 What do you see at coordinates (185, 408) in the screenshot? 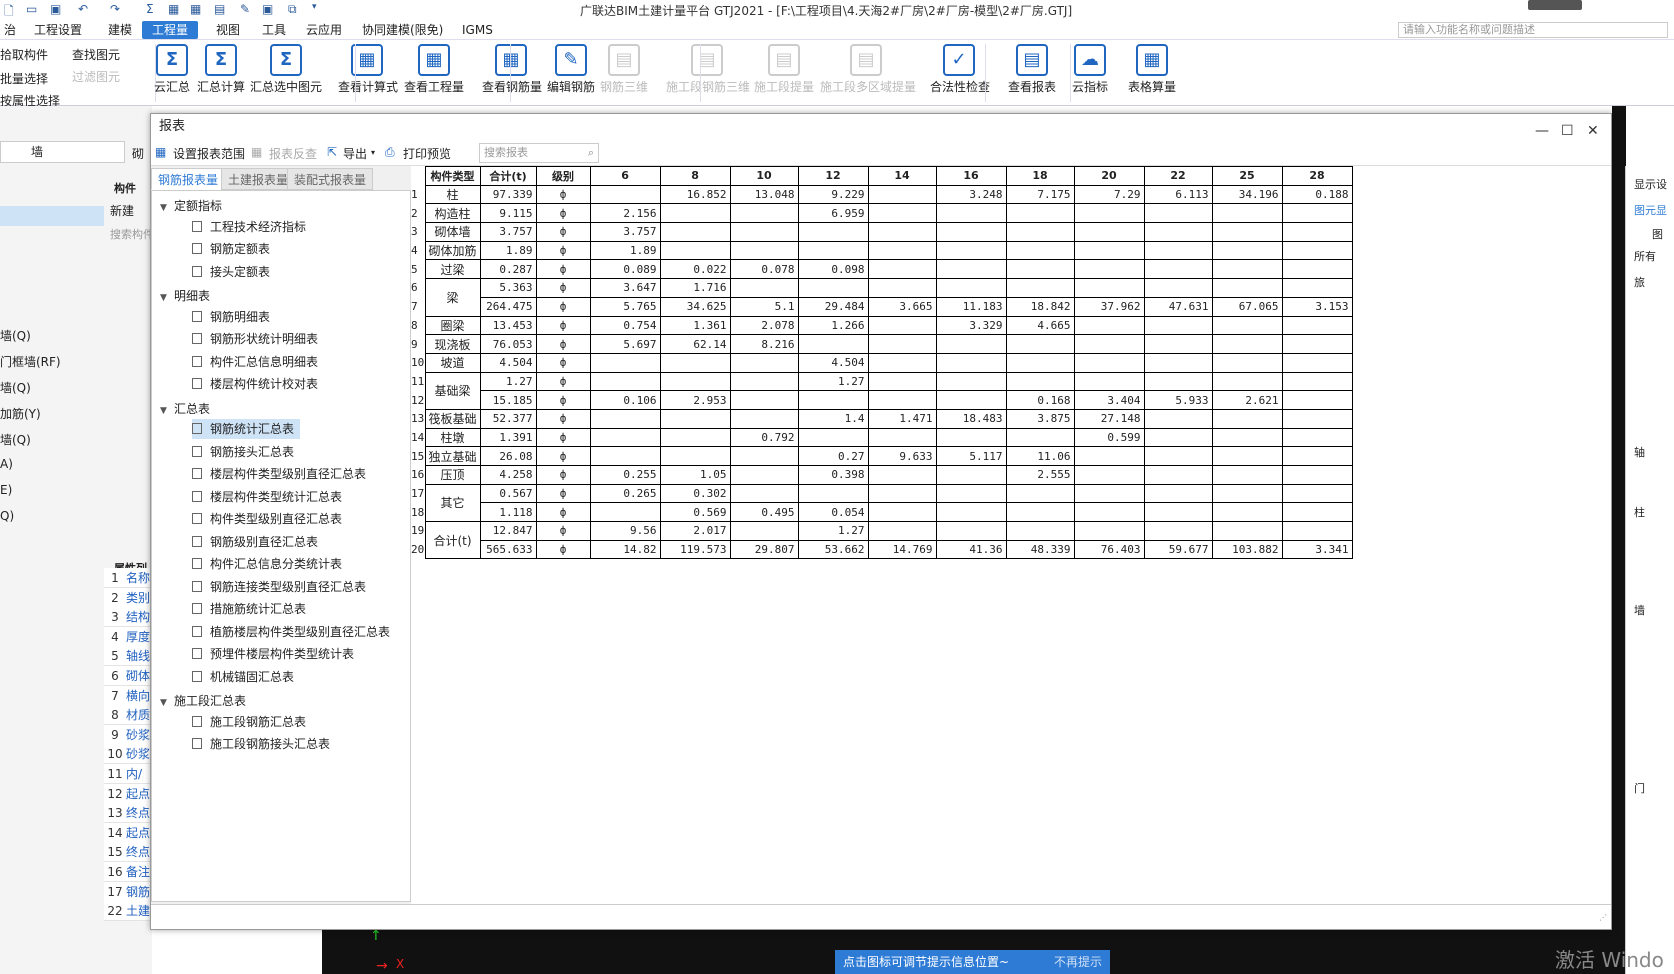
I see `tree-group: ▼ 汇总表` at bounding box center [185, 408].